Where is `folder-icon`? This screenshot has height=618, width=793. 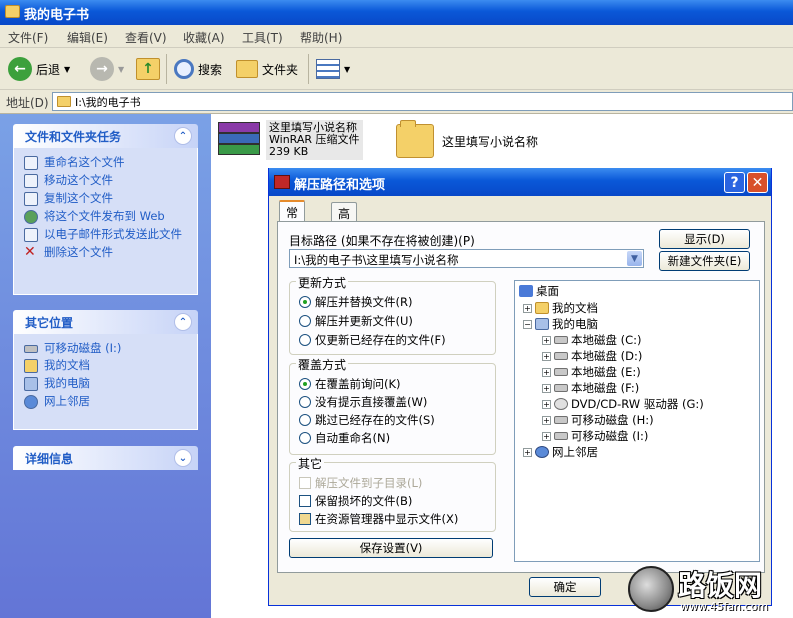 folder-icon is located at coordinates (31, 366).